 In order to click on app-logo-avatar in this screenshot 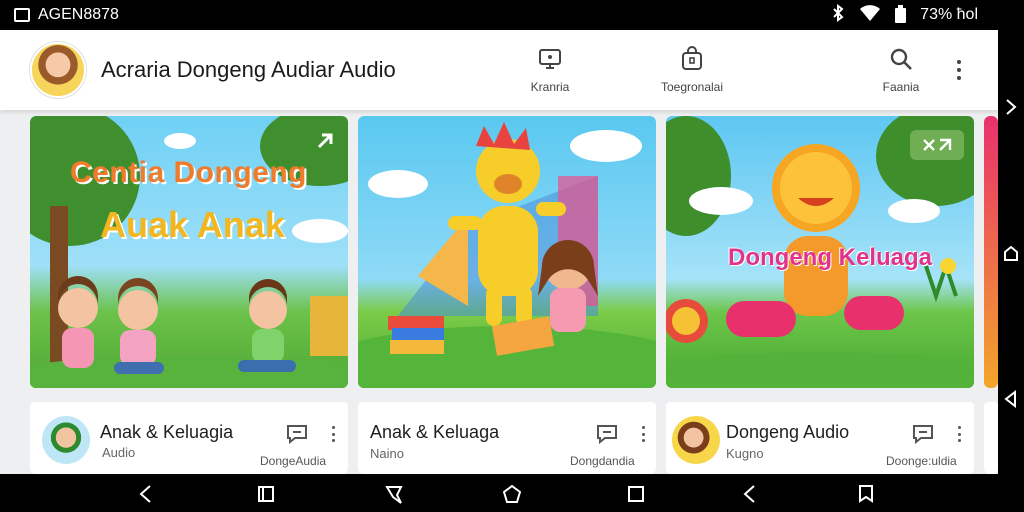, I will do `click(58, 70)`.